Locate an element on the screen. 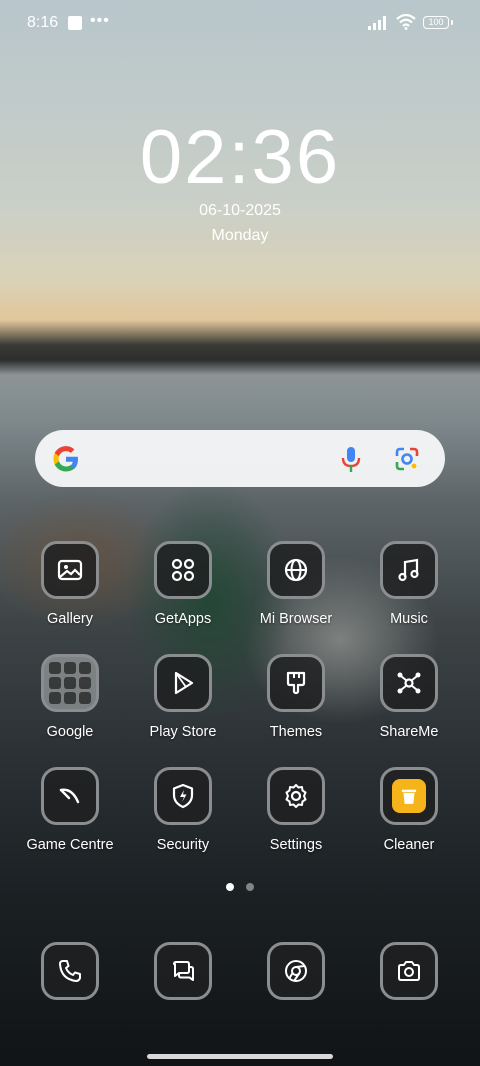 This screenshot has height=1066, width=480. app-play-store: Play Store is located at coordinates (183, 704).